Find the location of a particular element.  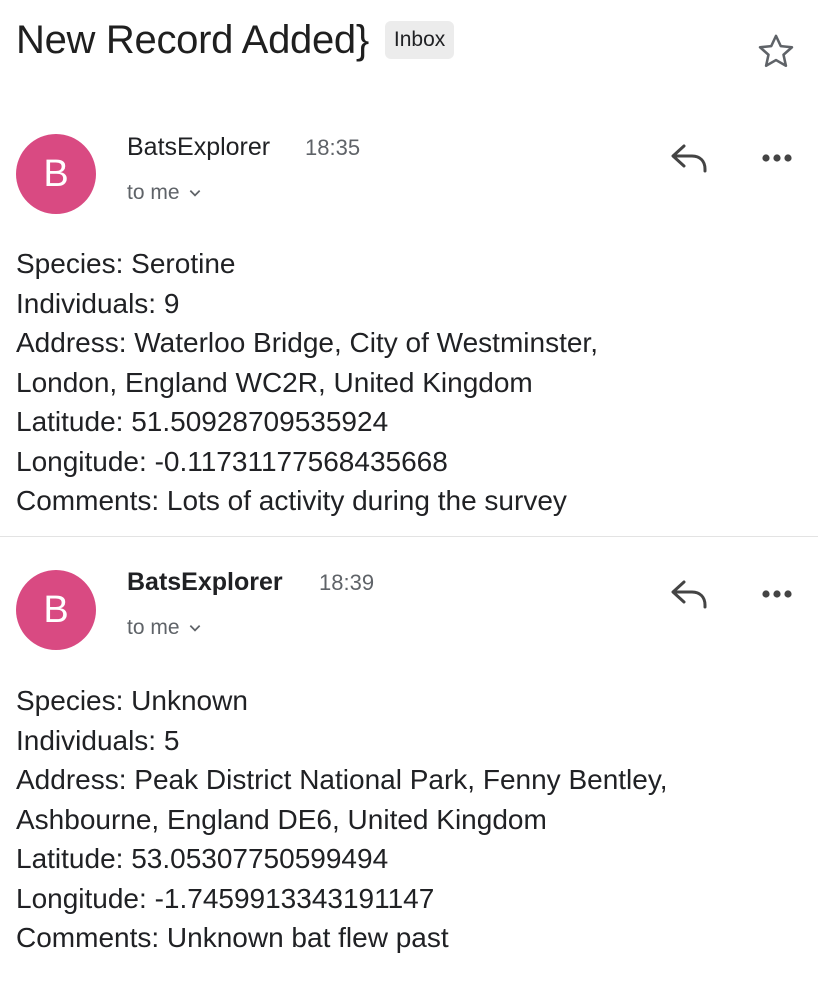

body-line-individuals: Individuals: 9 is located at coordinates (98, 303).